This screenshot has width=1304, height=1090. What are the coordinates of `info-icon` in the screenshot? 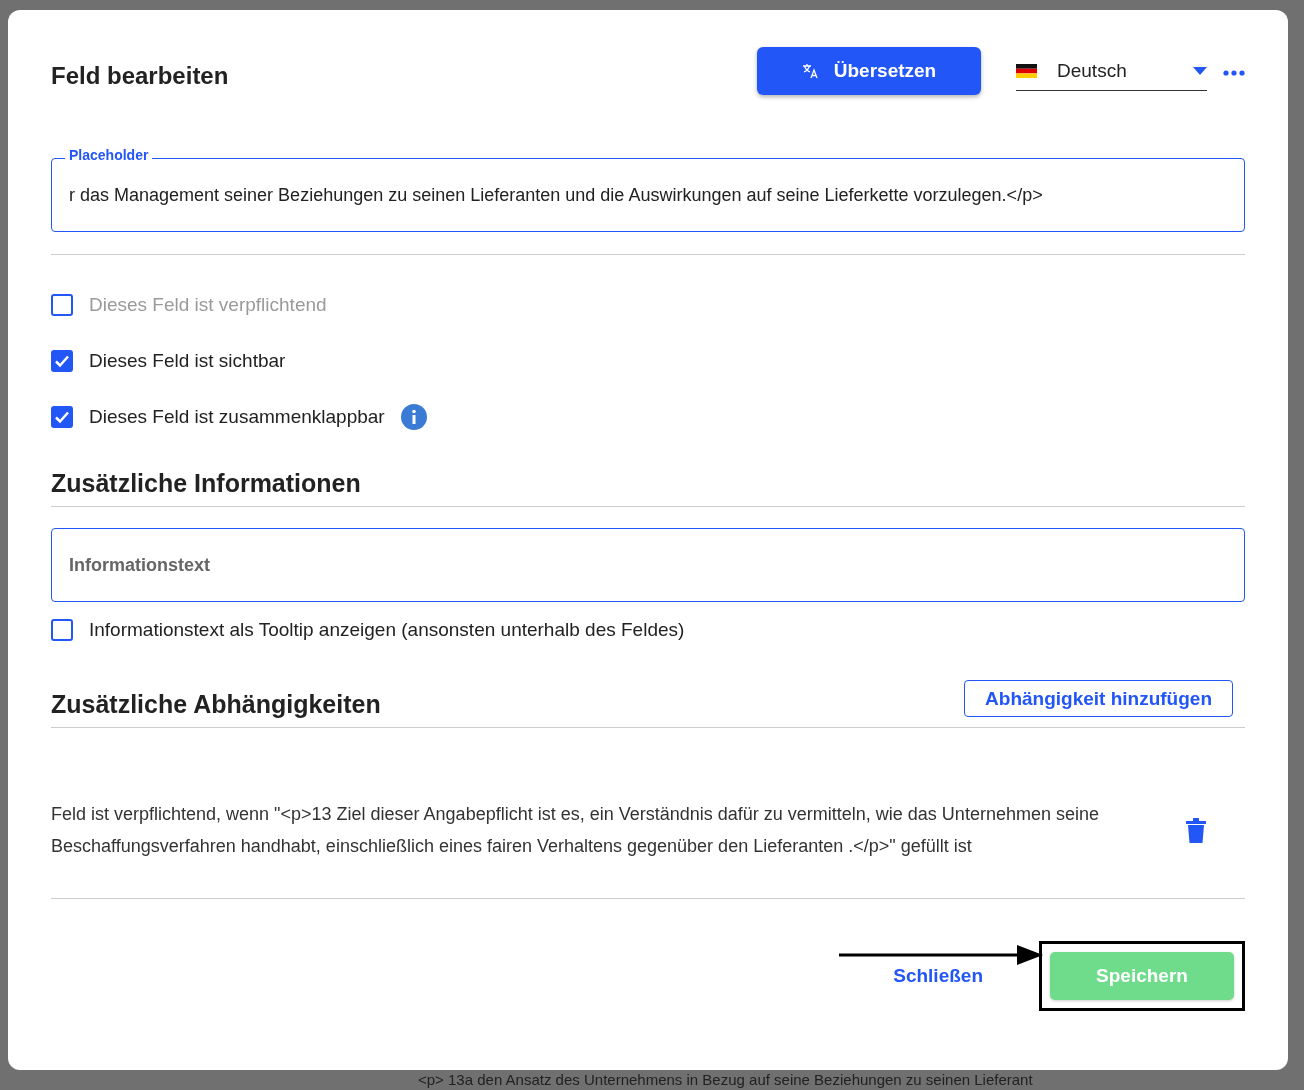 It's located at (413, 417).